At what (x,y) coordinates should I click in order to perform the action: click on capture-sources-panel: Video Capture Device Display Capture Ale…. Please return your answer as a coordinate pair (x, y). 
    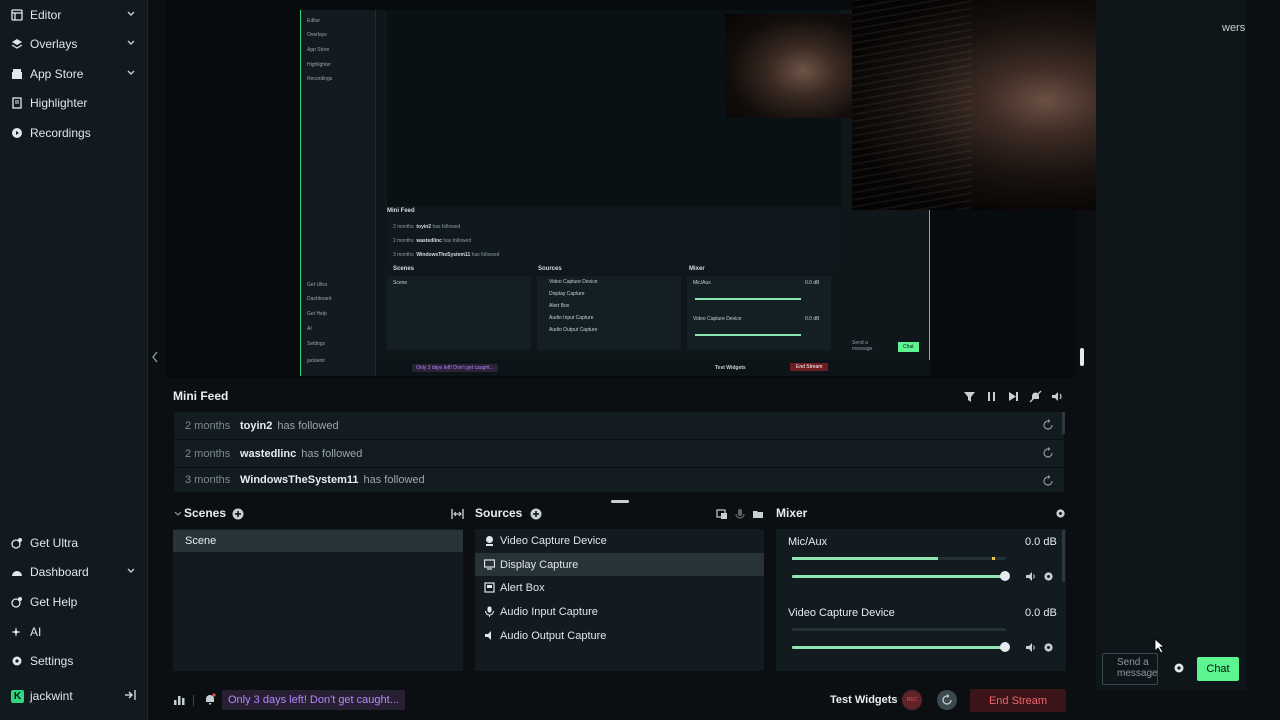
    Looking at the image, I should click on (609, 313).